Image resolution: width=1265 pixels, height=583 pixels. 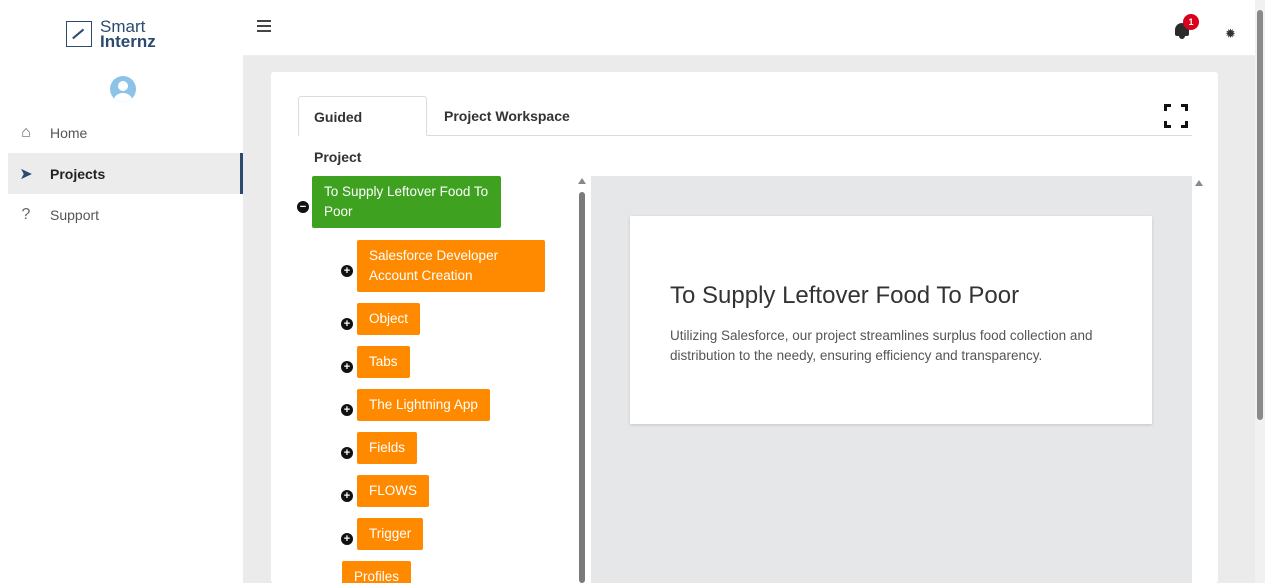 I want to click on brand-logo: Smart Internz, so click(x=111, y=34).